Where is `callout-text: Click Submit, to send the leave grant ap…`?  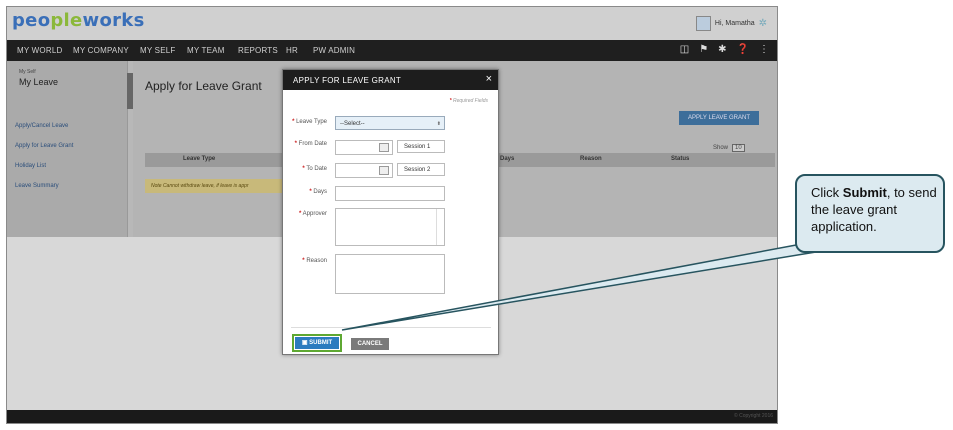 callout-text: Click Submit, to send the leave grant ap… is located at coordinates (874, 209).